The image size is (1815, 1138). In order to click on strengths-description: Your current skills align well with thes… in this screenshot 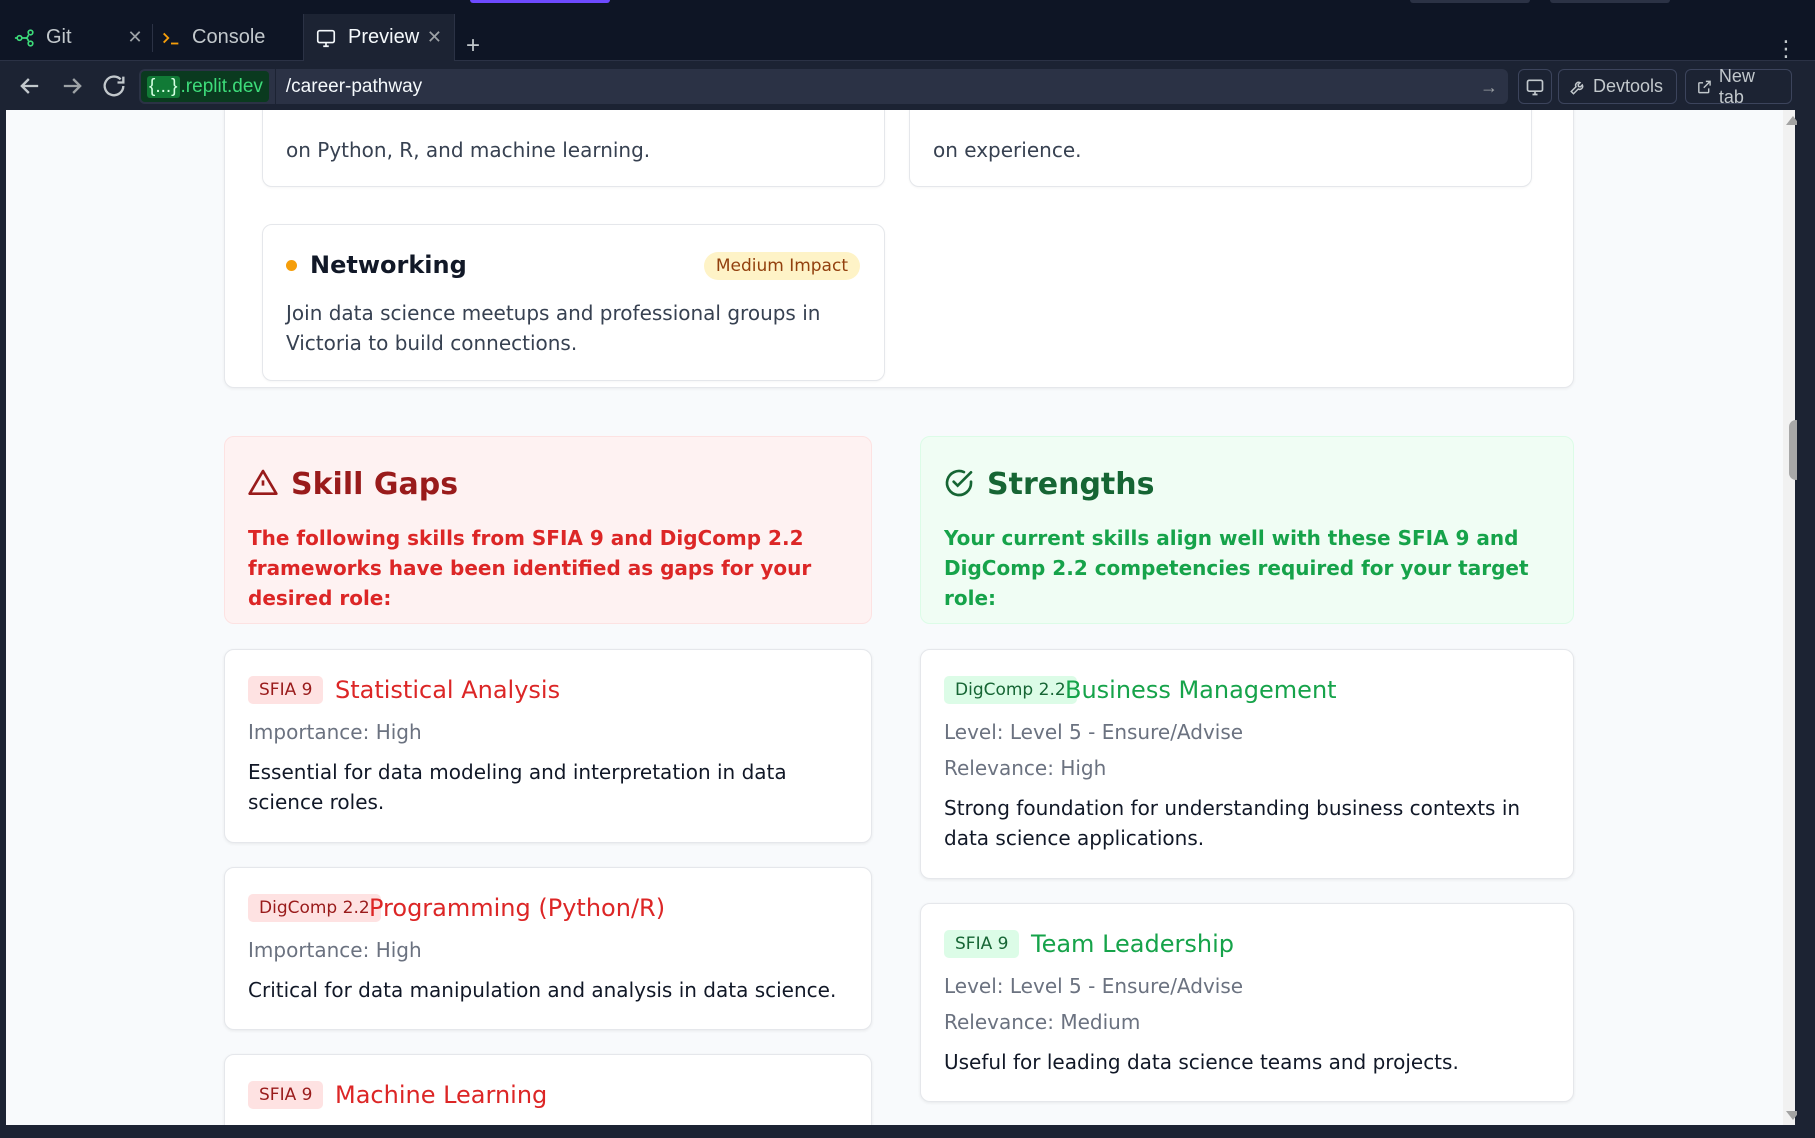, I will do `click(1236, 568)`.